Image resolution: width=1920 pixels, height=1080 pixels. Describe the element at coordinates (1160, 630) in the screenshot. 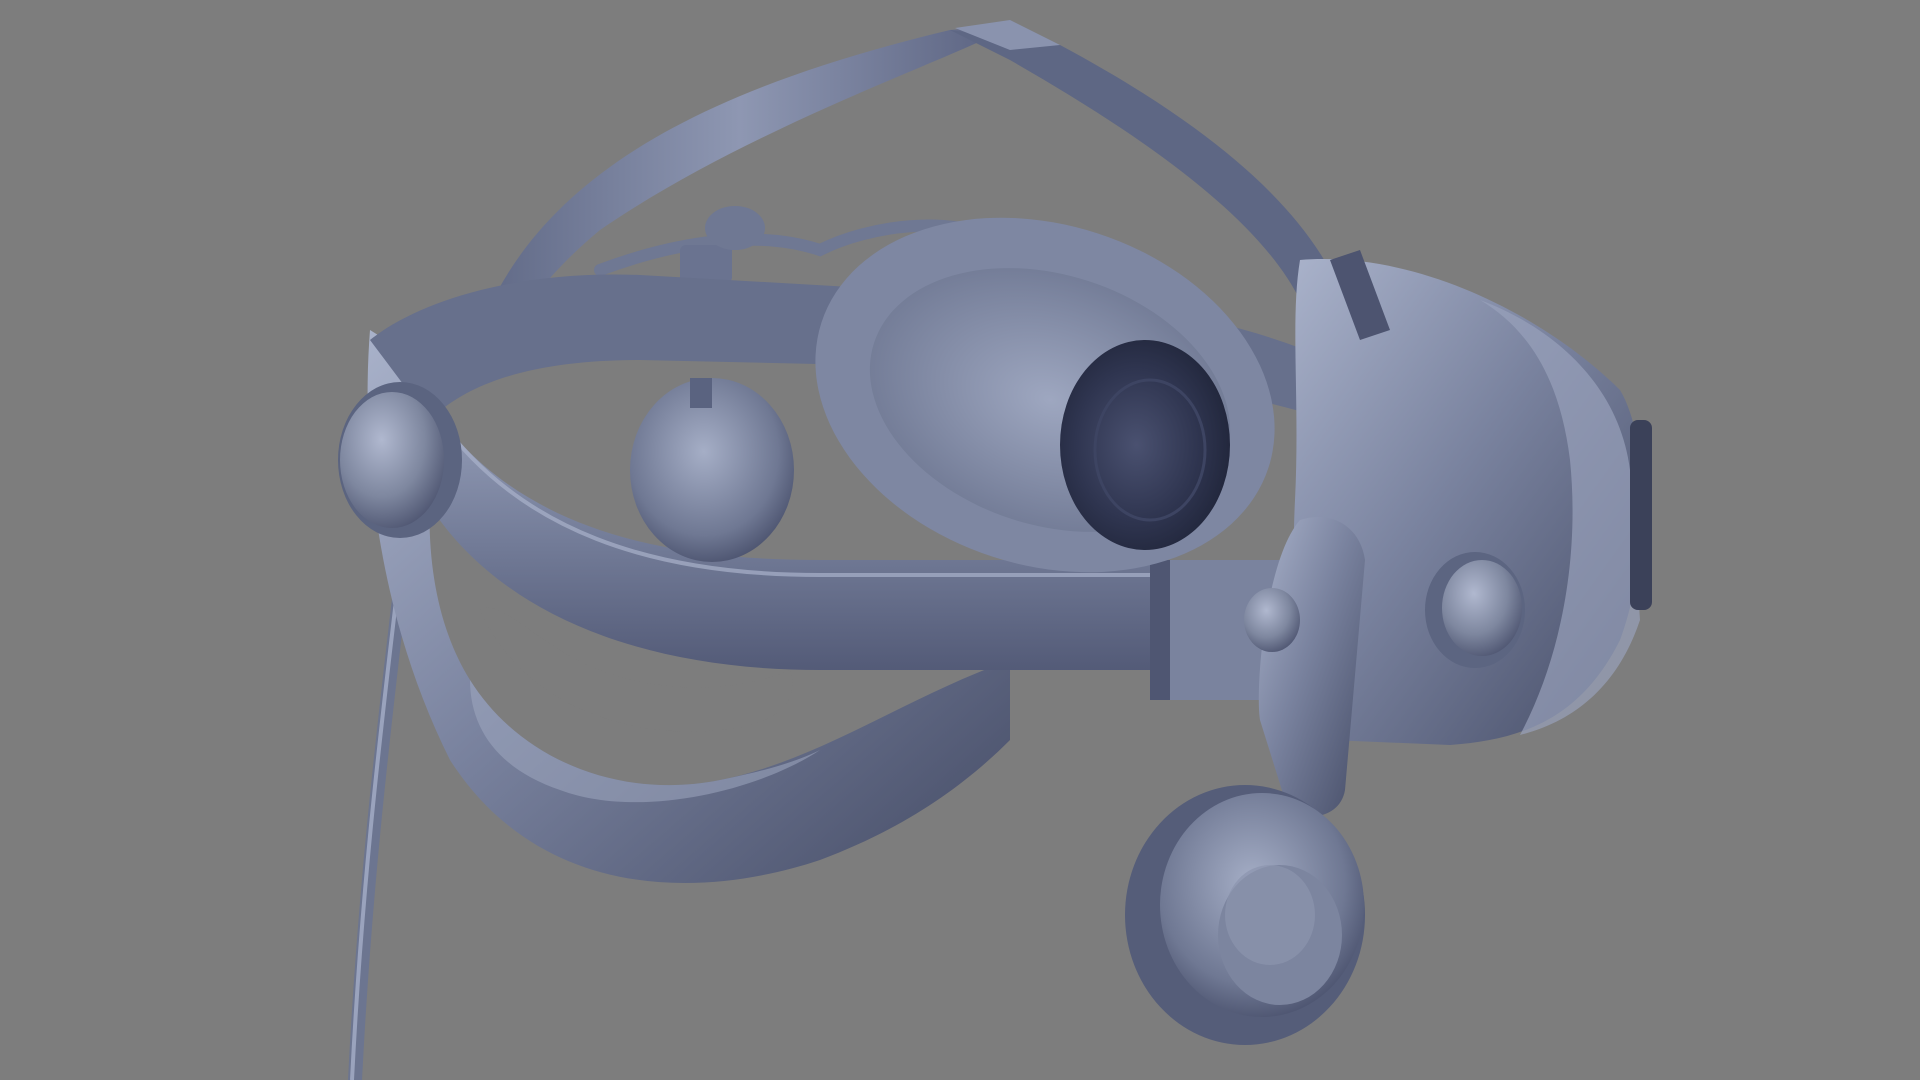

I see `headband-joint` at that location.